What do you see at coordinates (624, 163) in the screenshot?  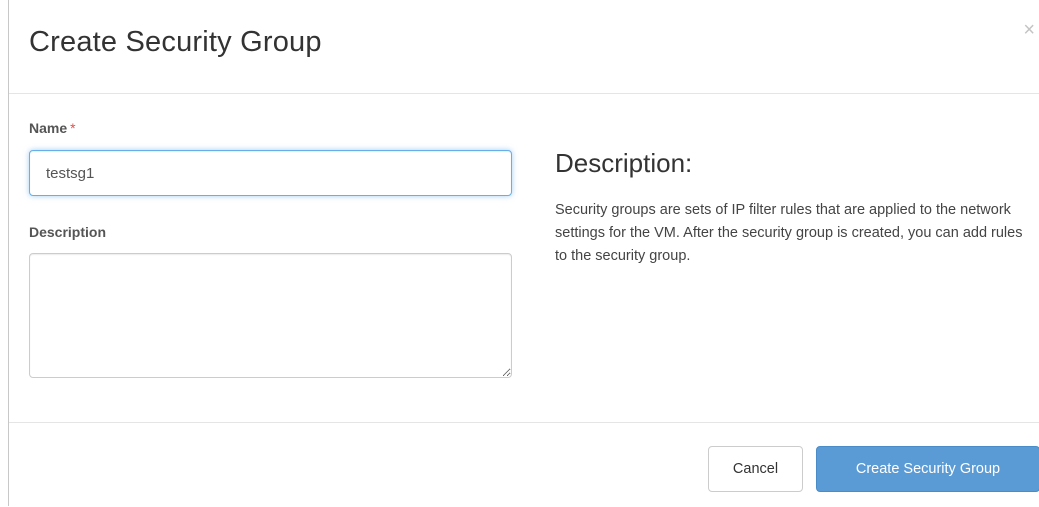 I see `help-heading: Description:` at bounding box center [624, 163].